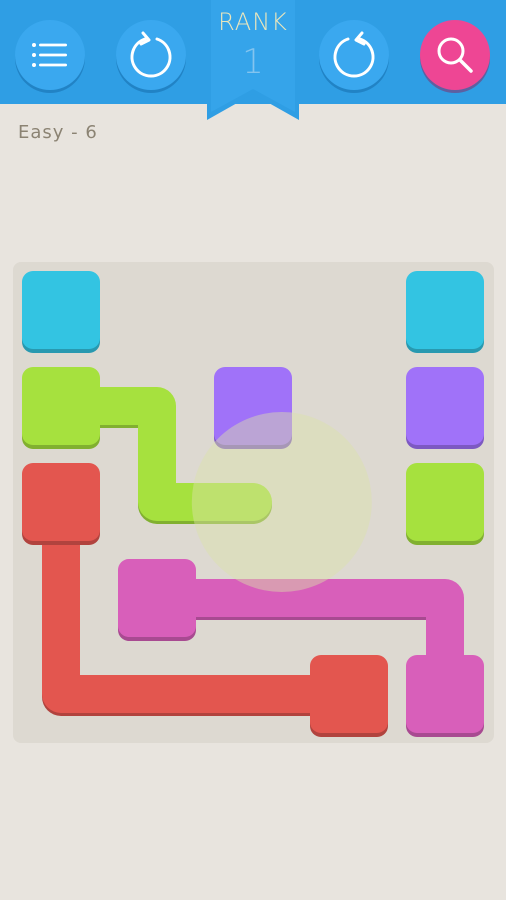  I want to click on restart-icon, so click(354, 55).